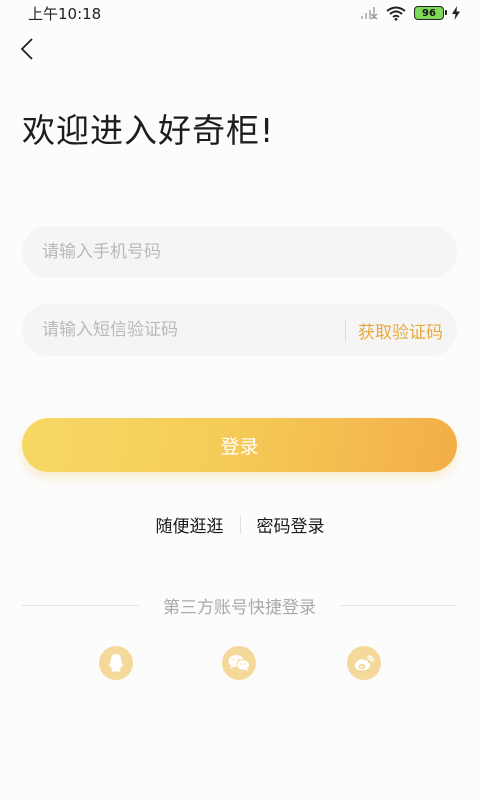  I want to click on chevron-left-icon, so click(26, 49).